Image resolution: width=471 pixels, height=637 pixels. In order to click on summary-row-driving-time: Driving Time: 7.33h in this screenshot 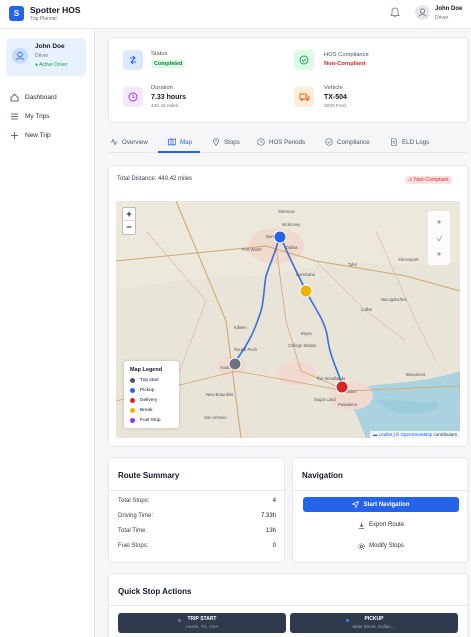, I will do `click(197, 516)`.